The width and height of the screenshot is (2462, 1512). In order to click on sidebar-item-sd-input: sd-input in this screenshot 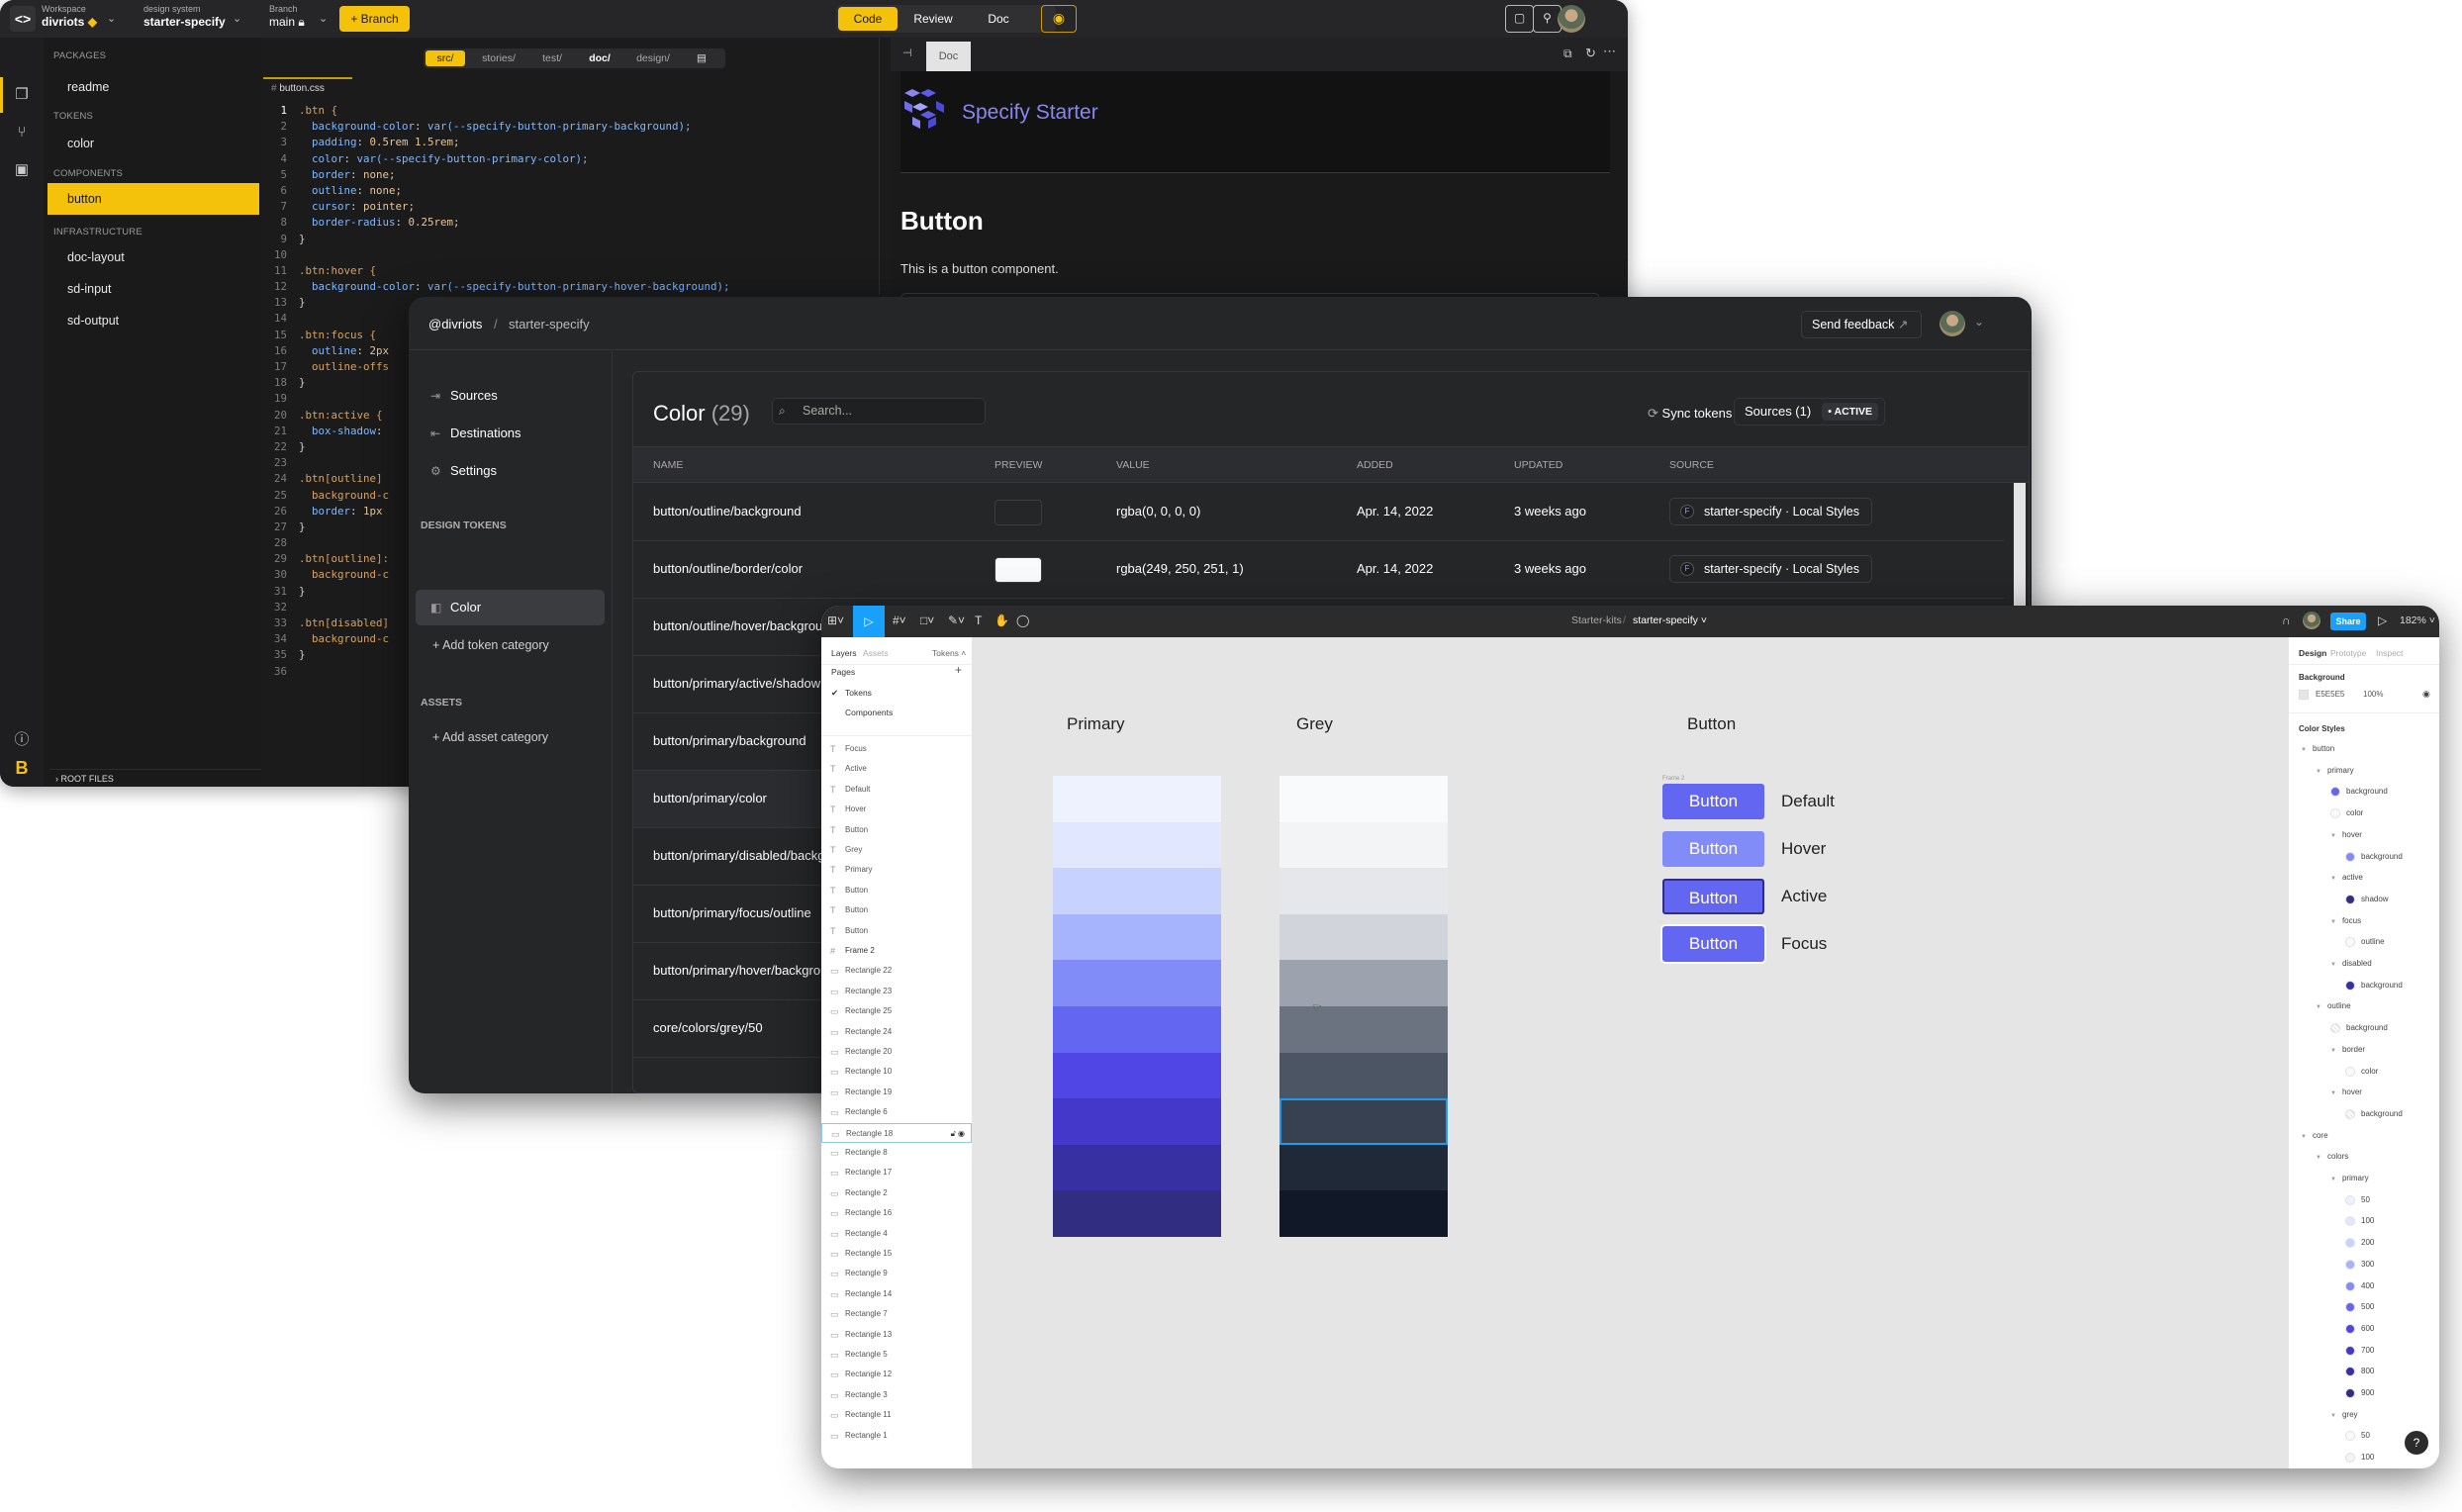, I will do `click(89, 289)`.